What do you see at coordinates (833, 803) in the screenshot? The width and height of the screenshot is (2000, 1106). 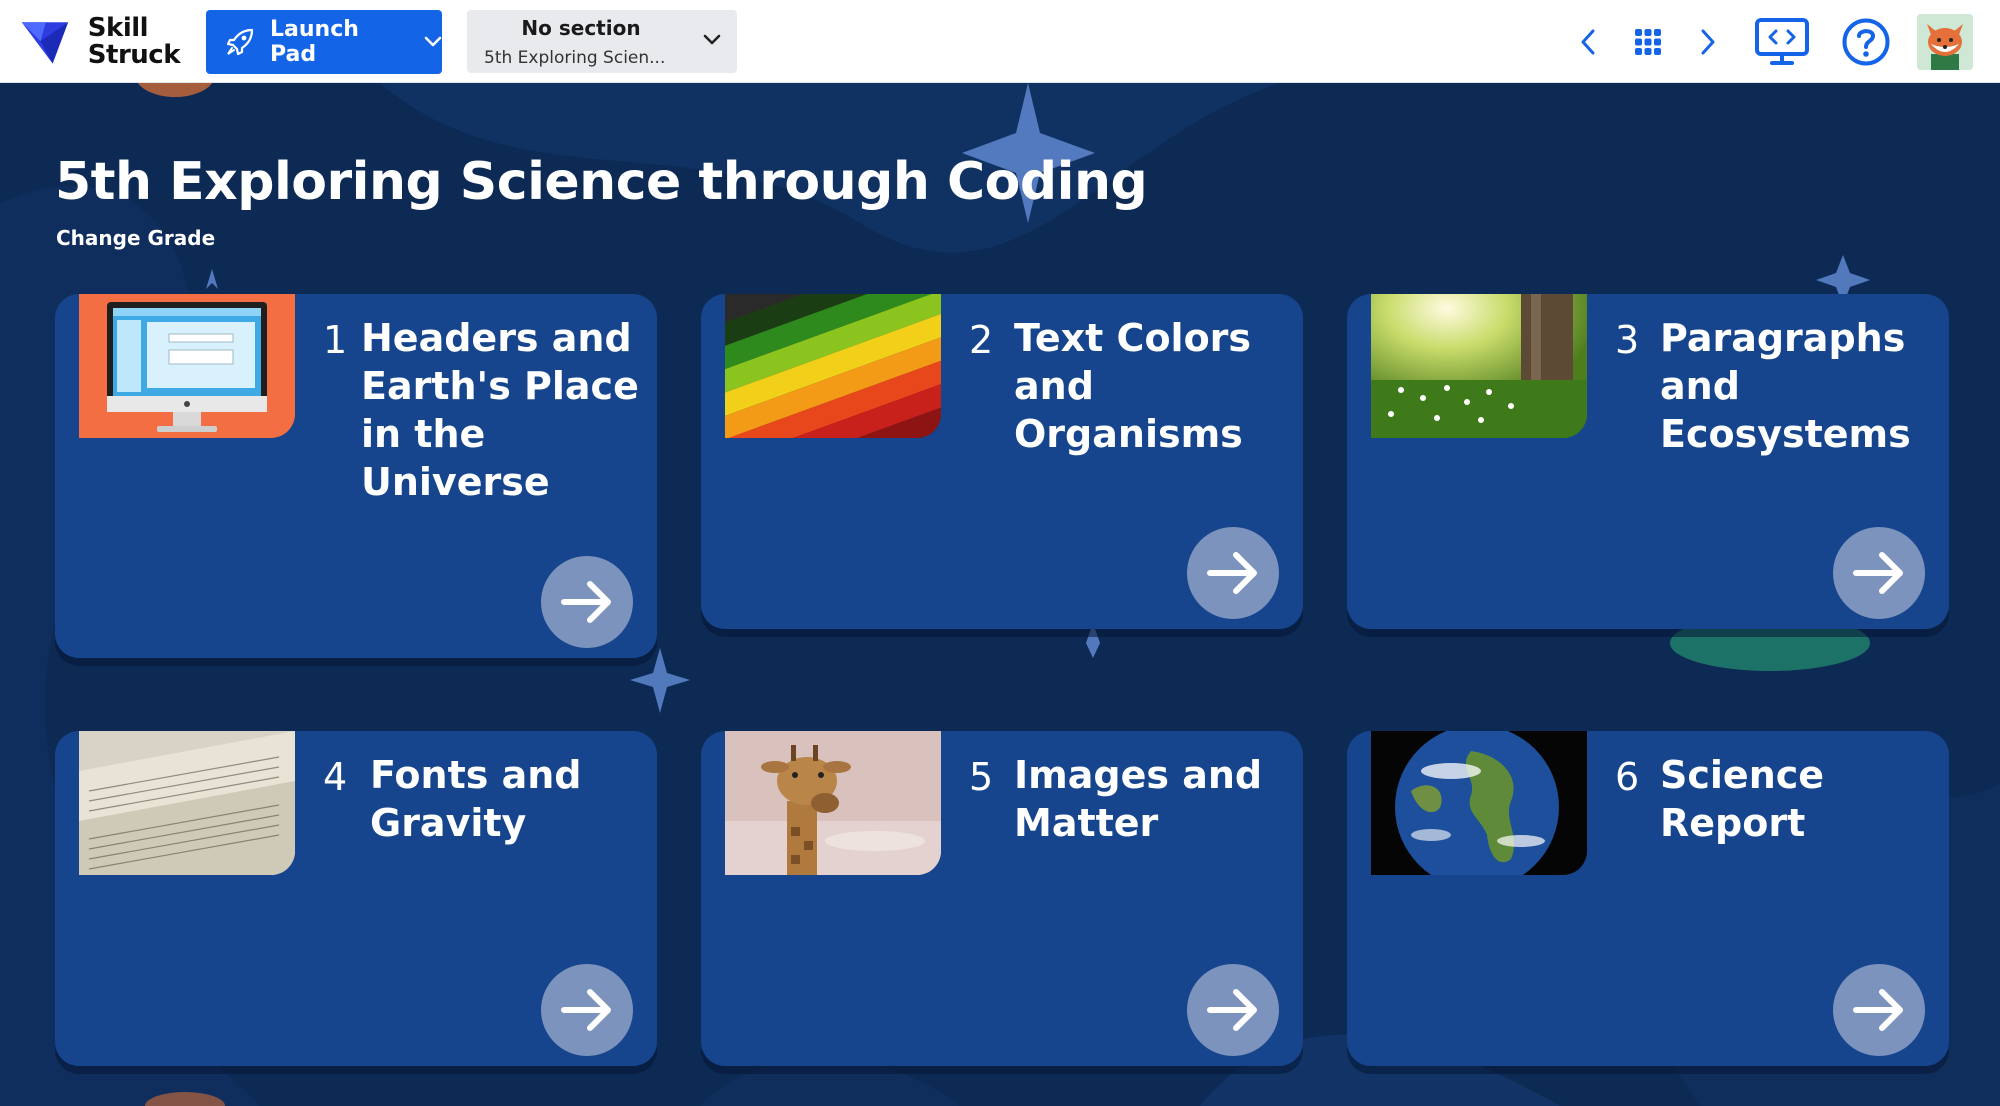 I see `giraffe-image` at bounding box center [833, 803].